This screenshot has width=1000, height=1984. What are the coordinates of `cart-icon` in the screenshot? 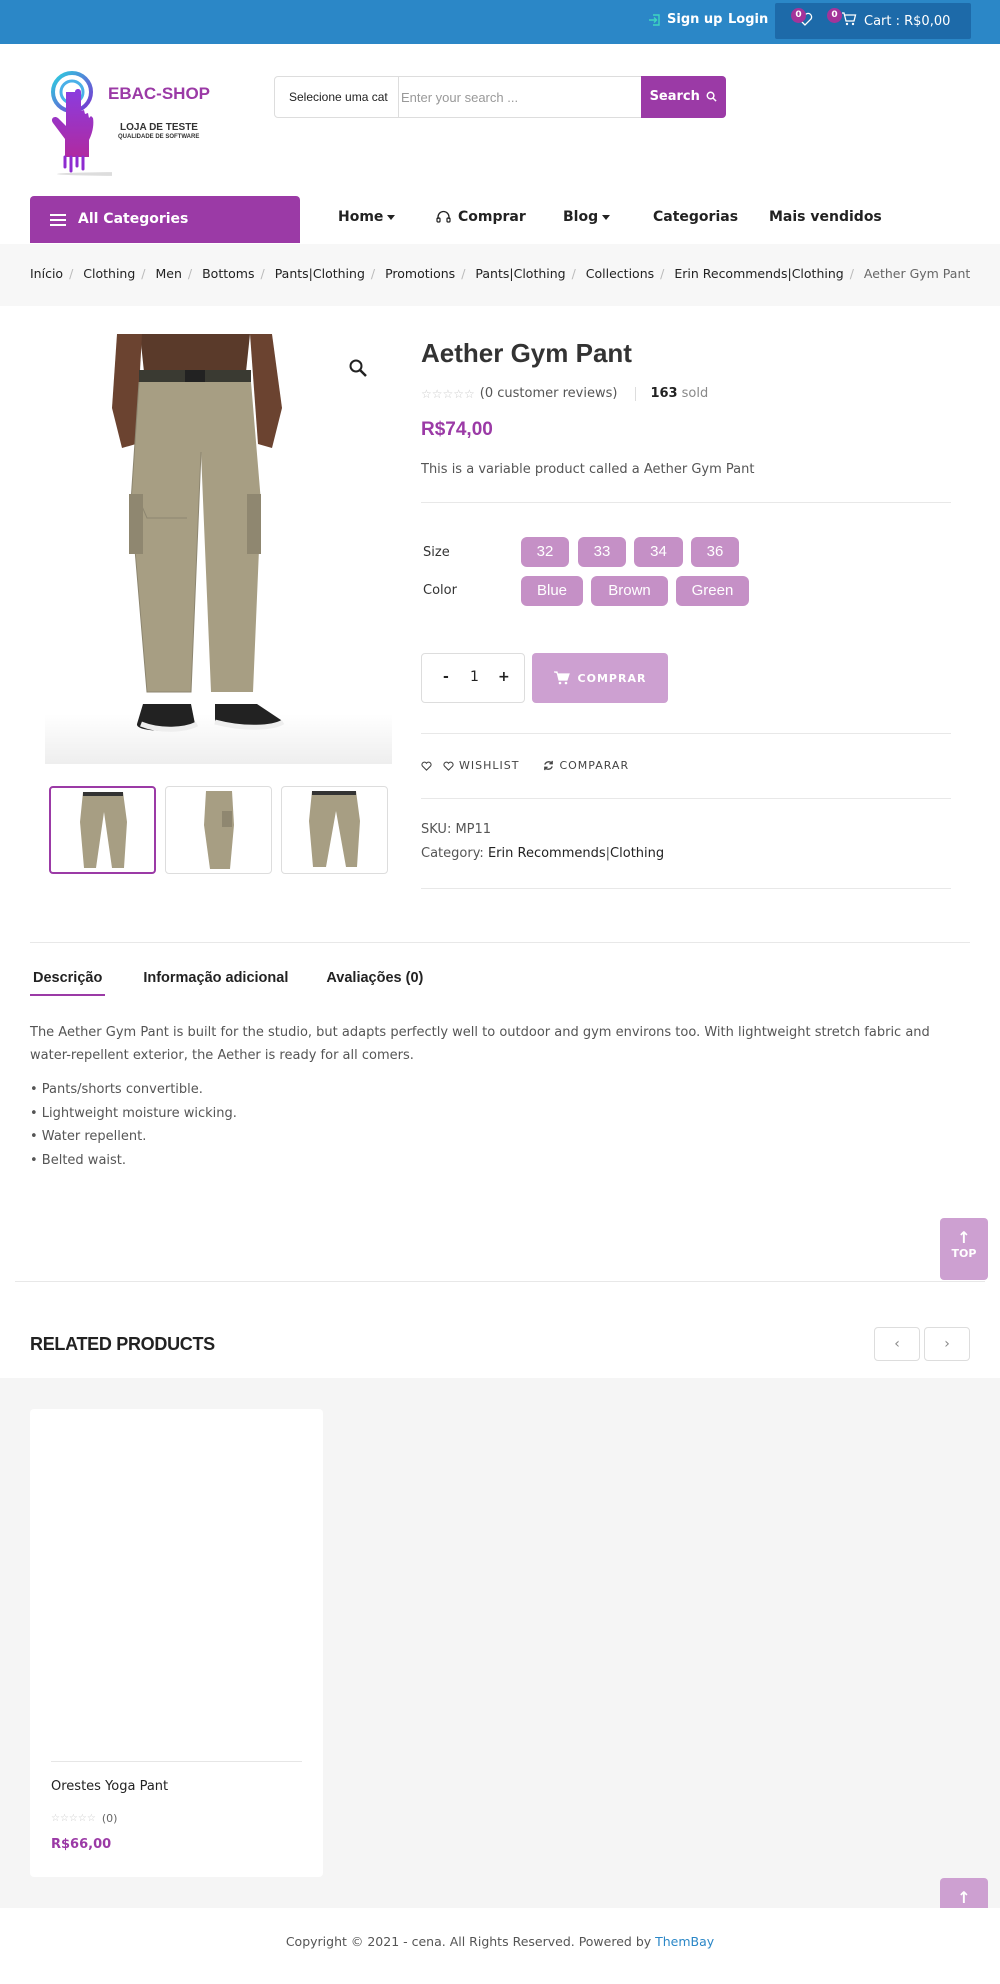 It's located at (561, 678).